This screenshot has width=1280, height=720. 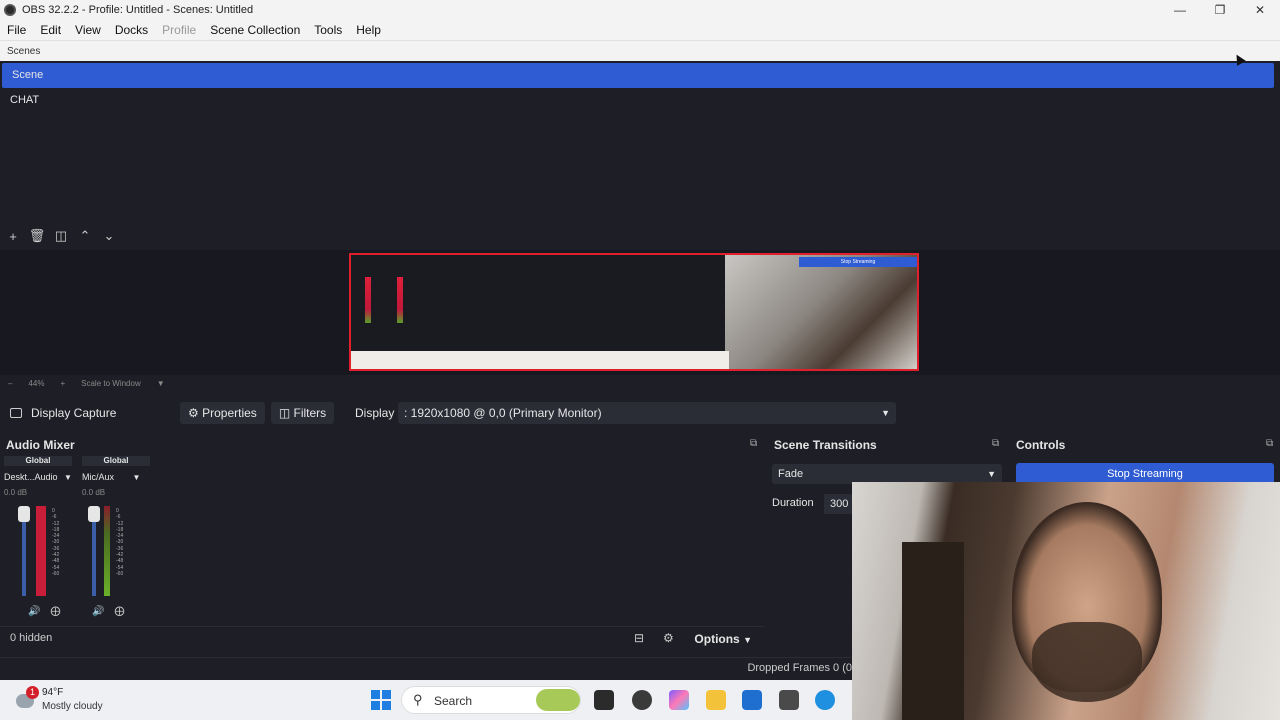 What do you see at coordinates (1180, 10) in the screenshot?
I see `minimize-icon: —` at bounding box center [1180, 10].